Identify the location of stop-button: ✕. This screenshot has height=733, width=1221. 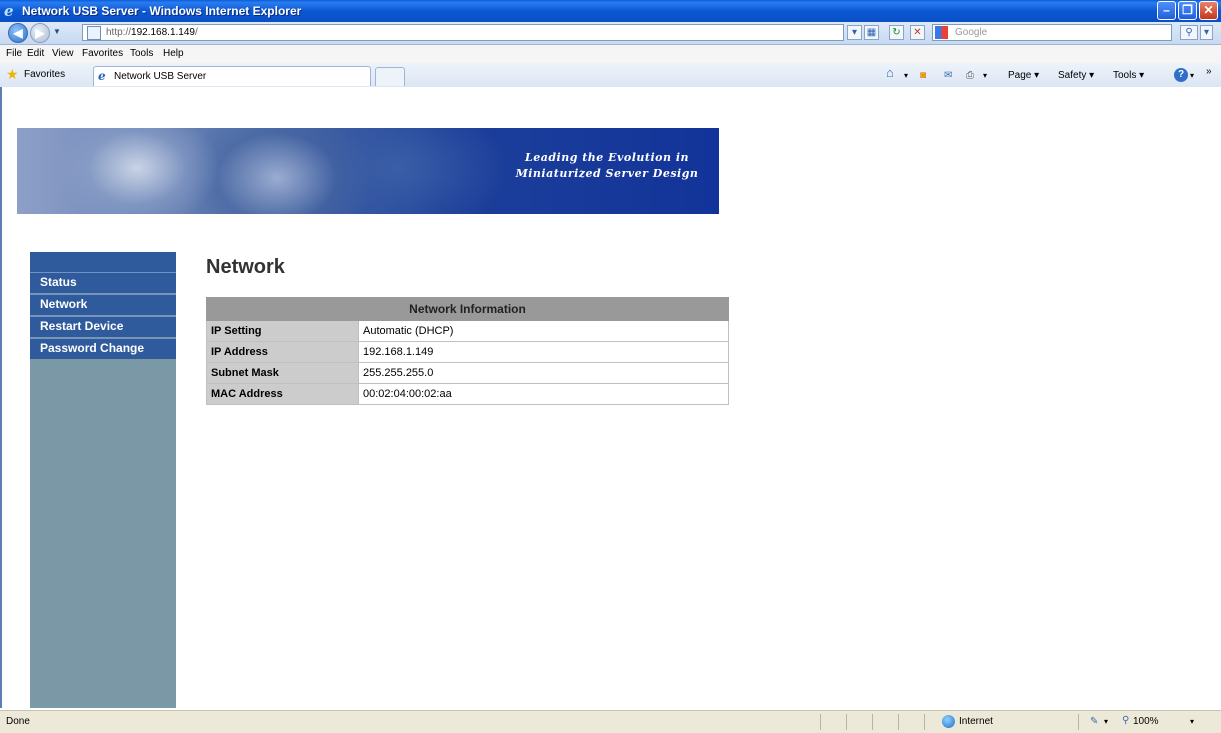
(917, 32).